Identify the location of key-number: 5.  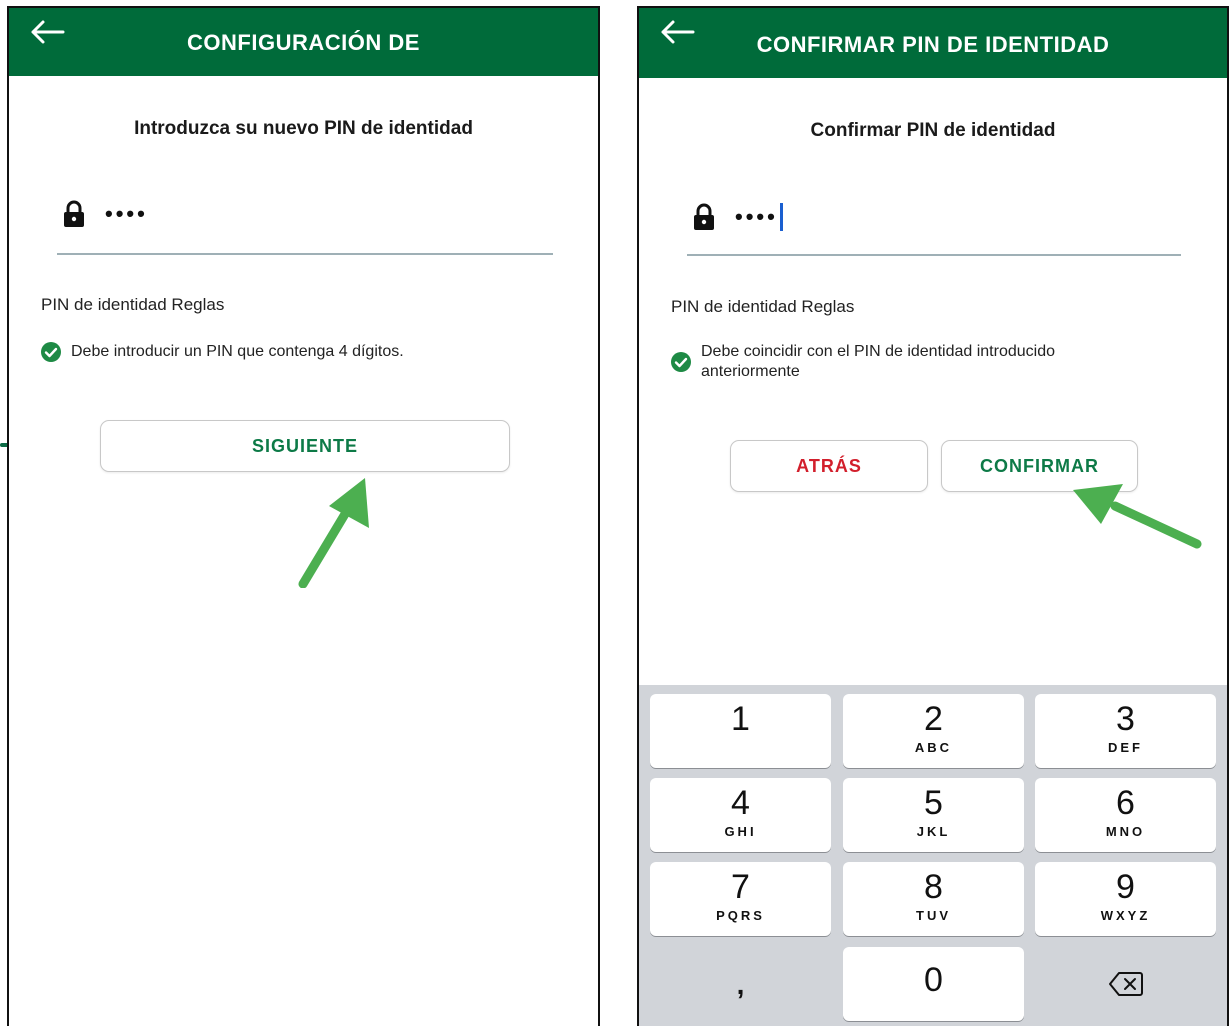
(933, 803).